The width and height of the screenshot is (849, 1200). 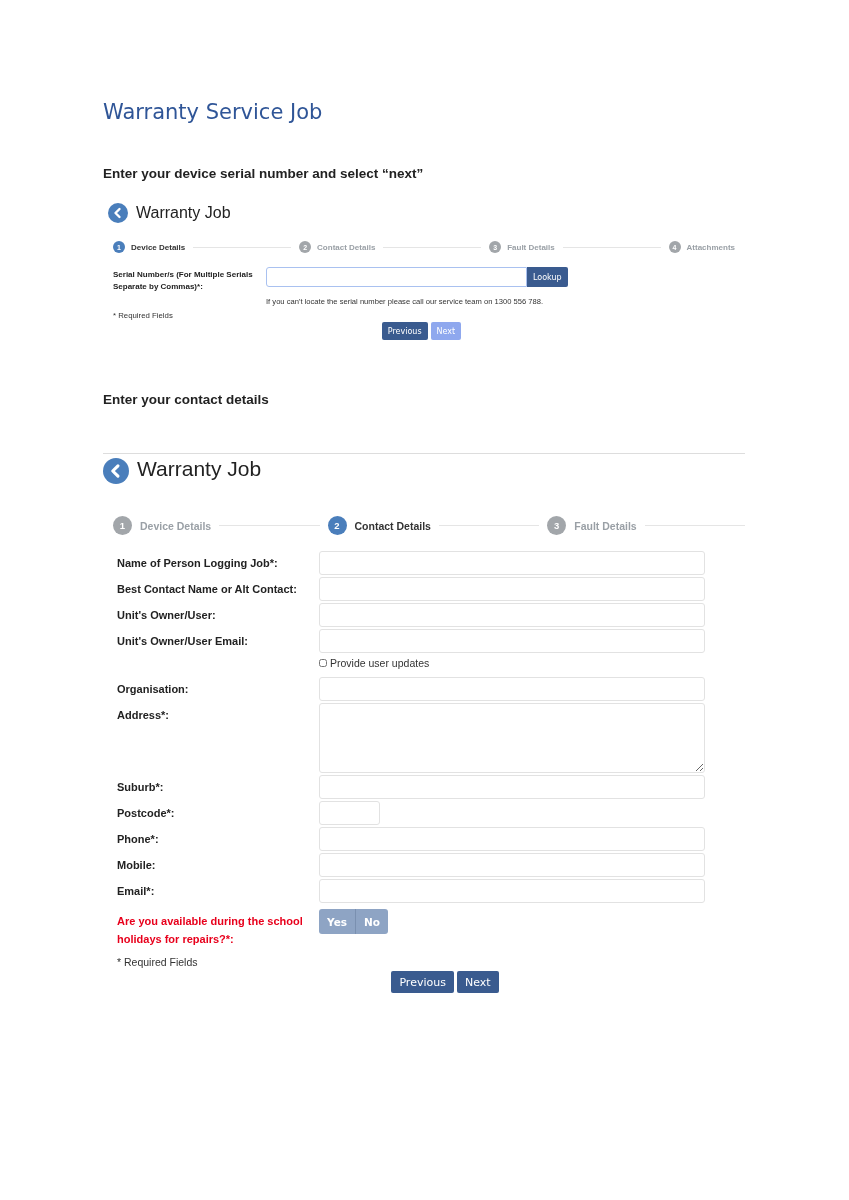 What do you see at coordinates (337, 525) in the screenshot?
I see `step-number: 2` at bounding box center [337, 525].